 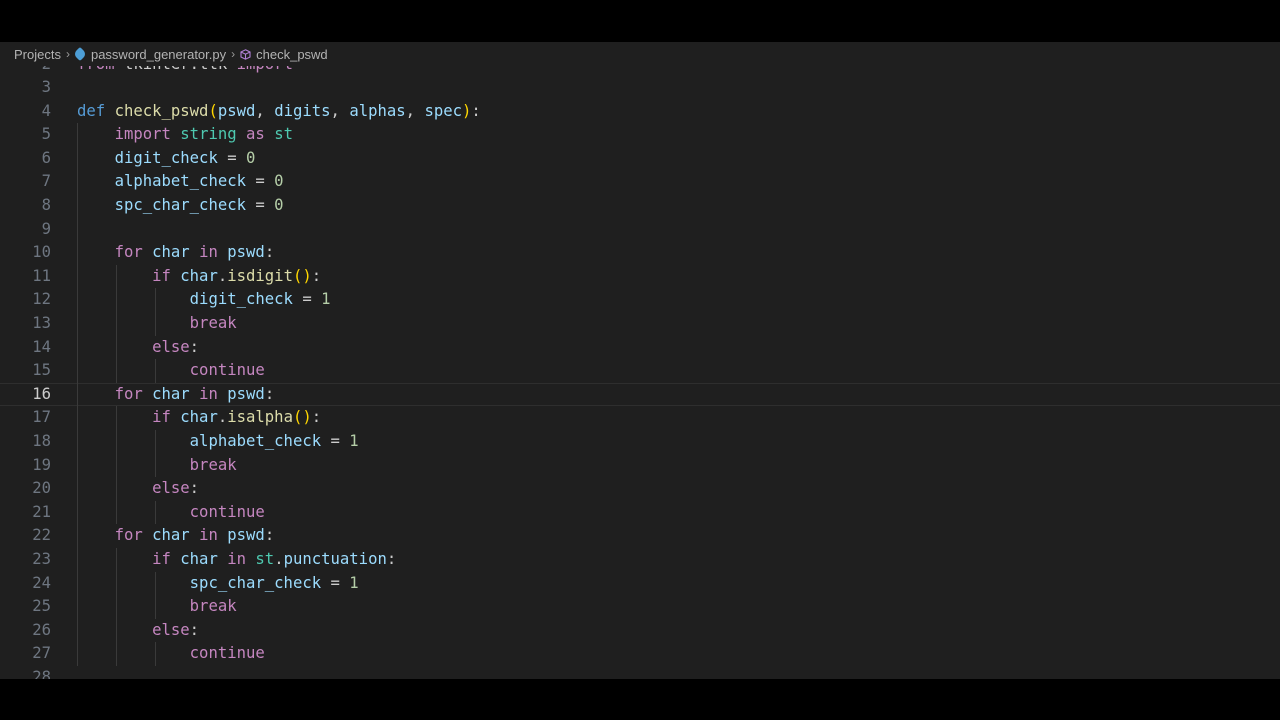 I want to click on line-text: continue, so click(x=171, y=513).